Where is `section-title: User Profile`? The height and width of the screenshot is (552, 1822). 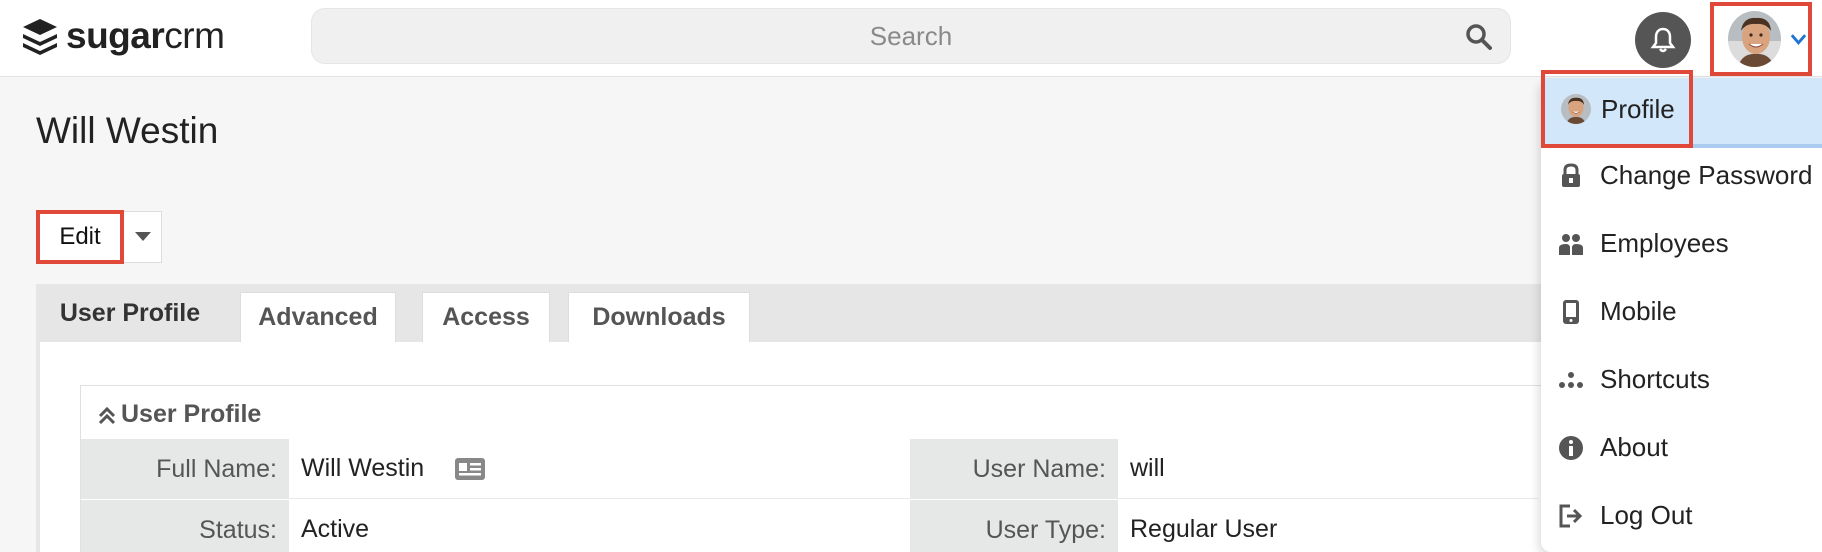 section-title: User Profile is located at coordinates (191, 414).